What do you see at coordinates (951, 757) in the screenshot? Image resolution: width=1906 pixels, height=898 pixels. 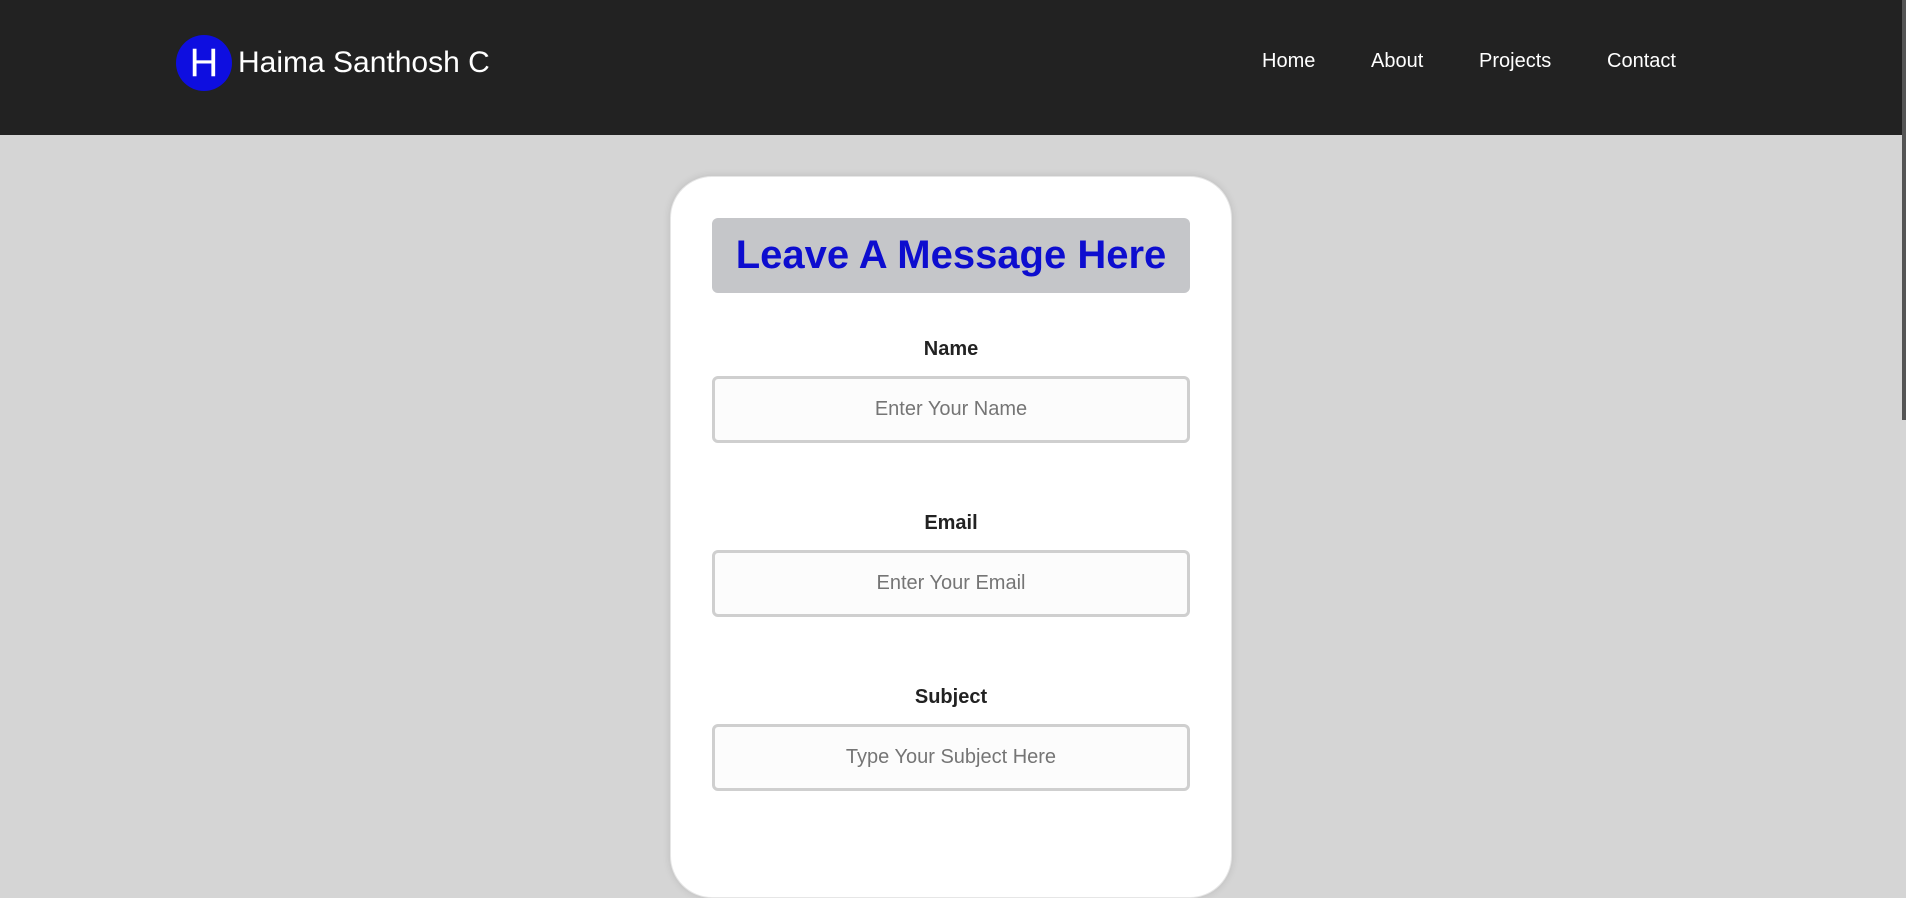 I see `subject-input` at bounding box center [951, 757].